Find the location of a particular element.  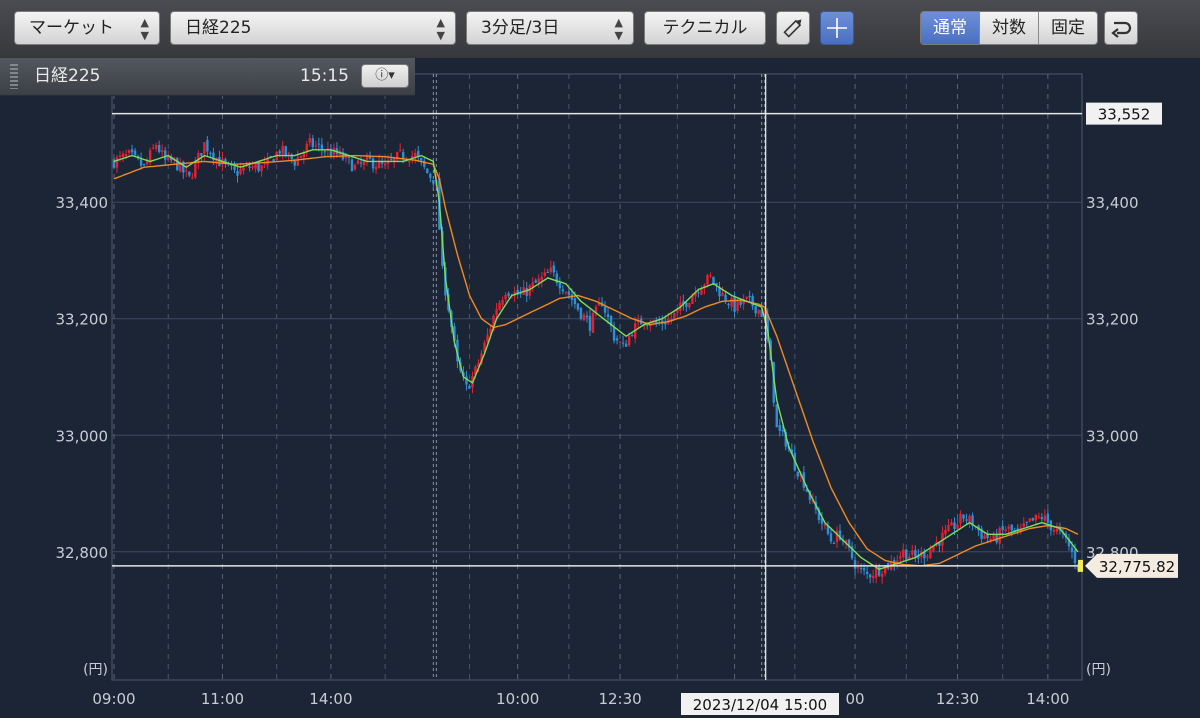

undo-button is located at coordinates (1121, 28).